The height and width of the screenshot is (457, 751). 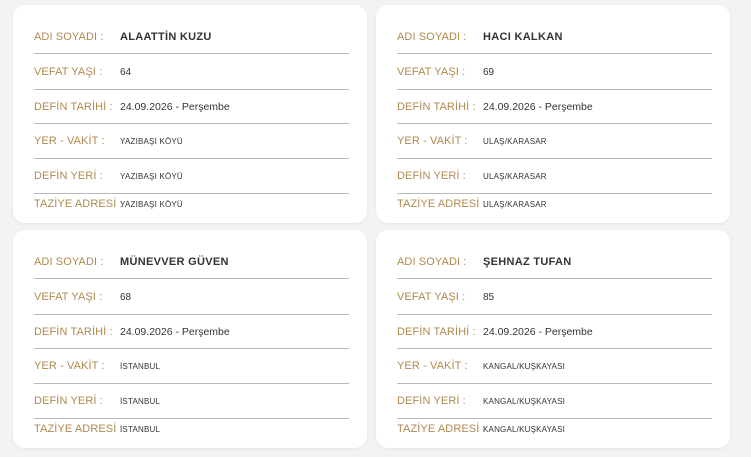 What do you see at coordinates (554, 204) in the screenshot?
I see `condolence-address-row: TAZİYE ADRESİ : ULAŞ/KARASAR` at bounding box center [554, 204].